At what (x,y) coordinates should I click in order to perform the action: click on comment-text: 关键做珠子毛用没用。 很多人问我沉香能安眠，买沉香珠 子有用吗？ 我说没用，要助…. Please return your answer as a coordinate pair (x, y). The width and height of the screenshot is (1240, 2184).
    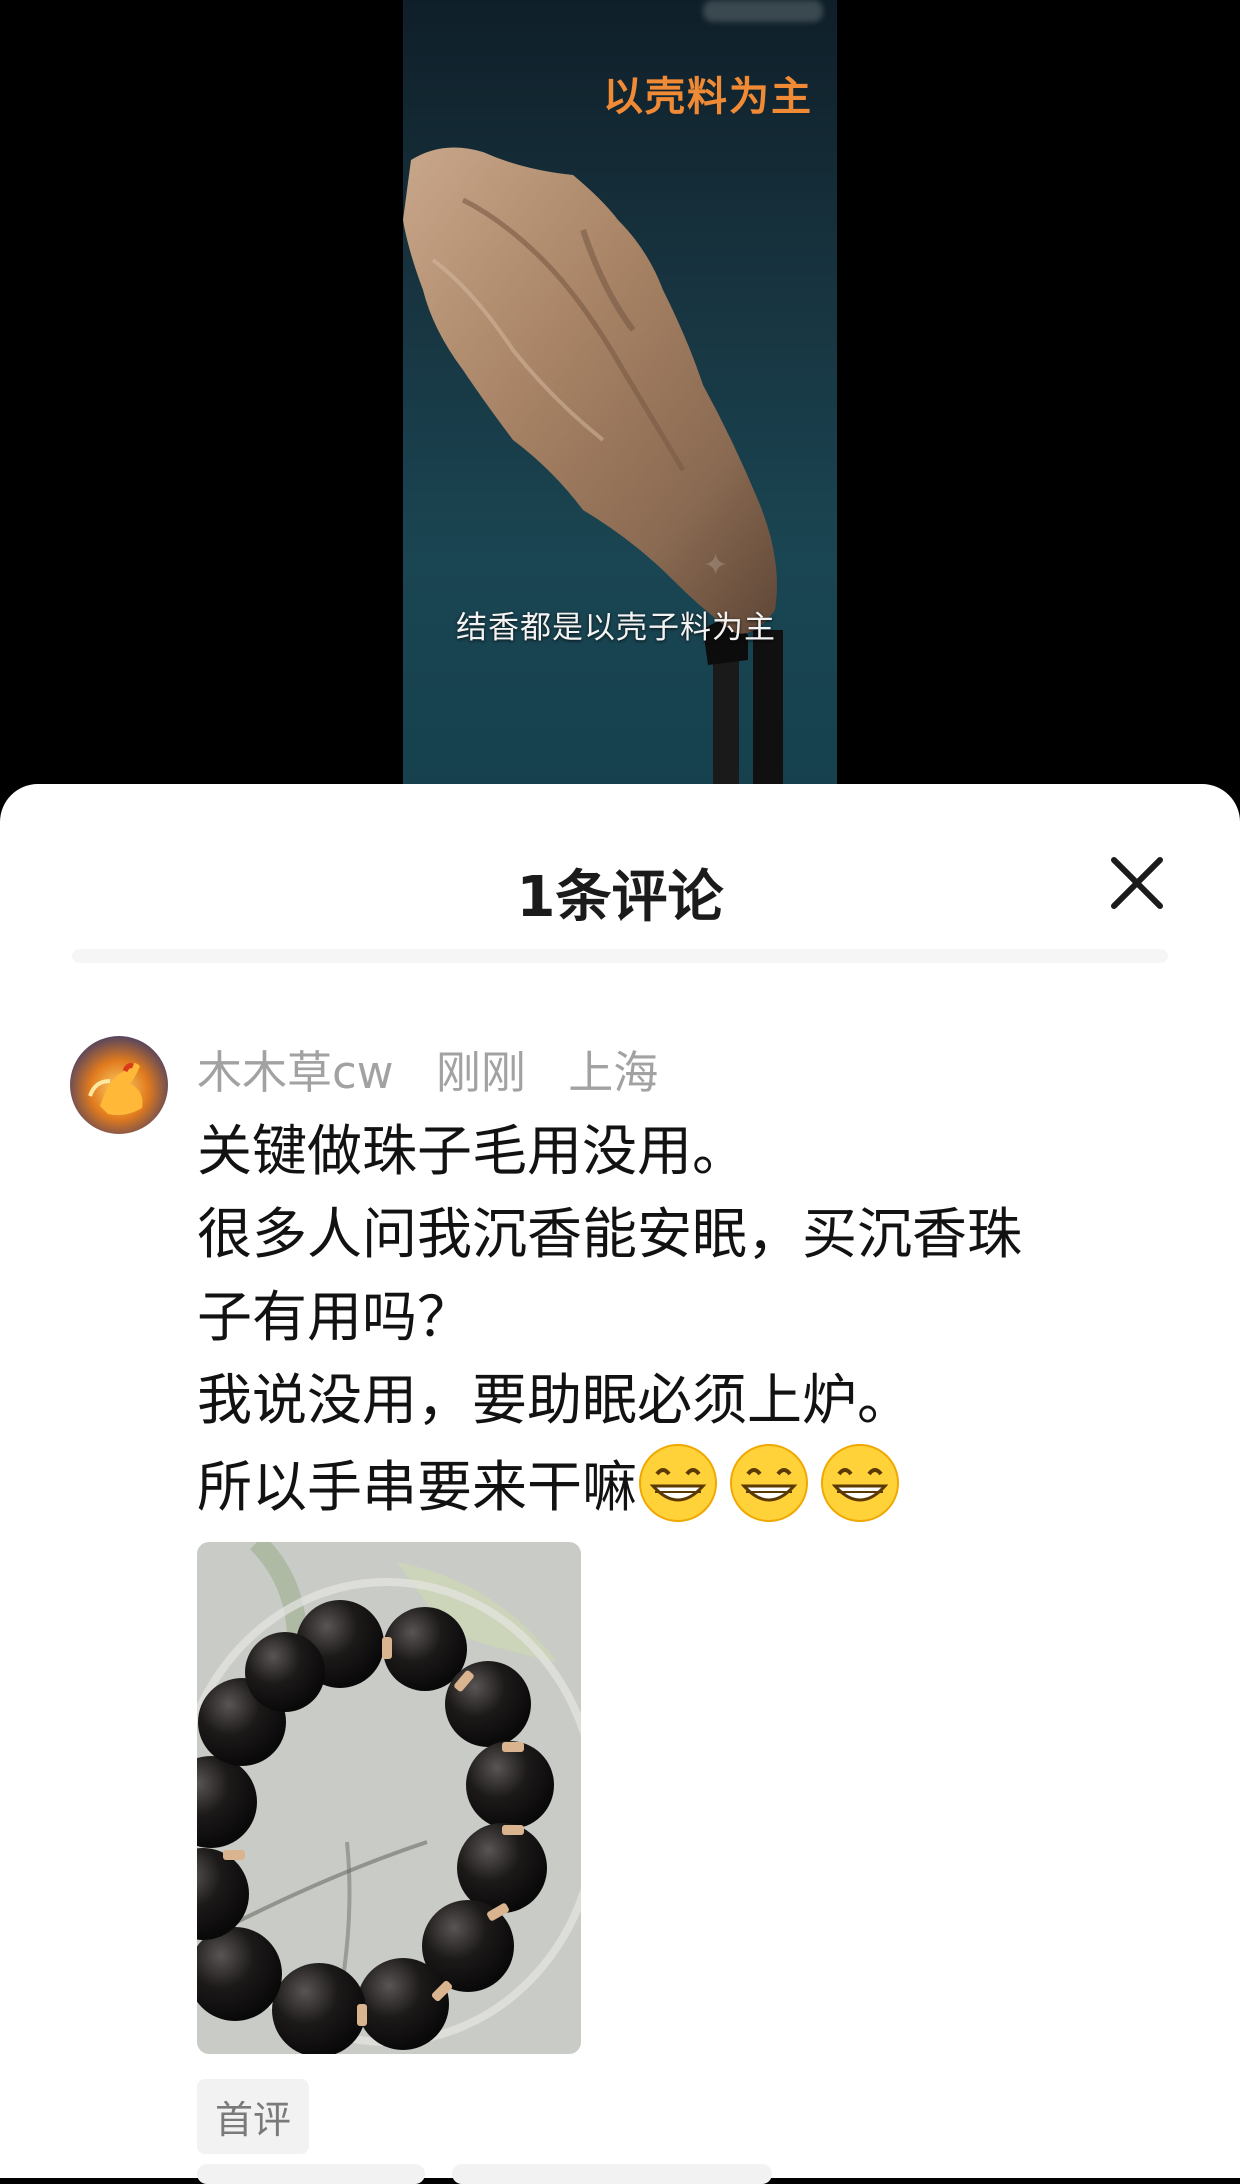
    Looking at the image, I should click on (677, 1319).